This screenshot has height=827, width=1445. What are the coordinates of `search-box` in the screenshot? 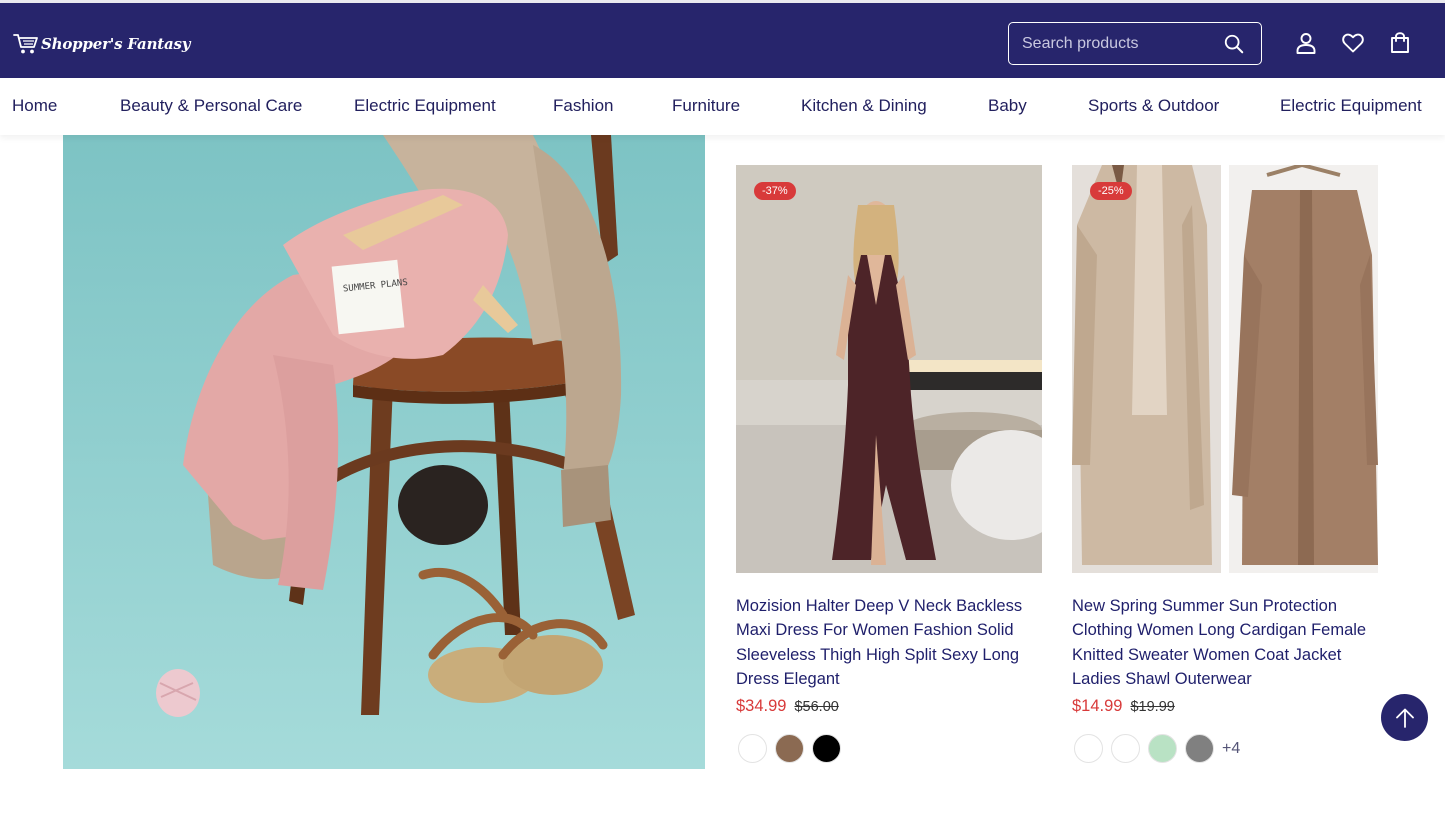 It's located at (1135, 43).